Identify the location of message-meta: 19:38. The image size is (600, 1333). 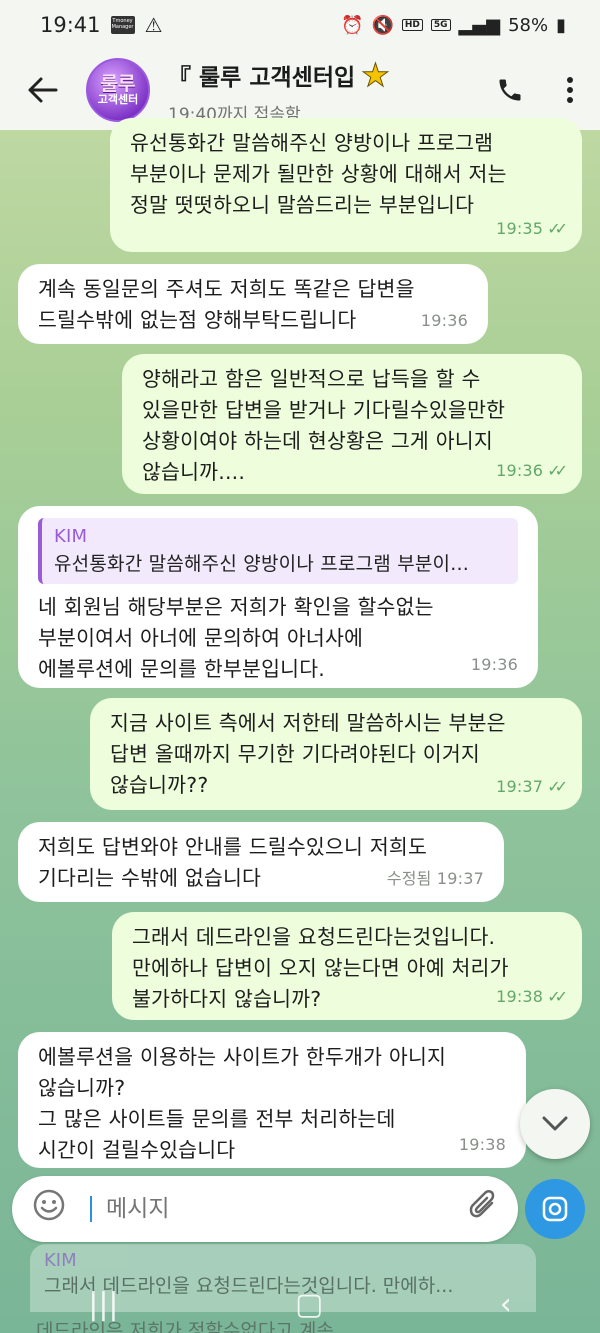
(482, 1144).